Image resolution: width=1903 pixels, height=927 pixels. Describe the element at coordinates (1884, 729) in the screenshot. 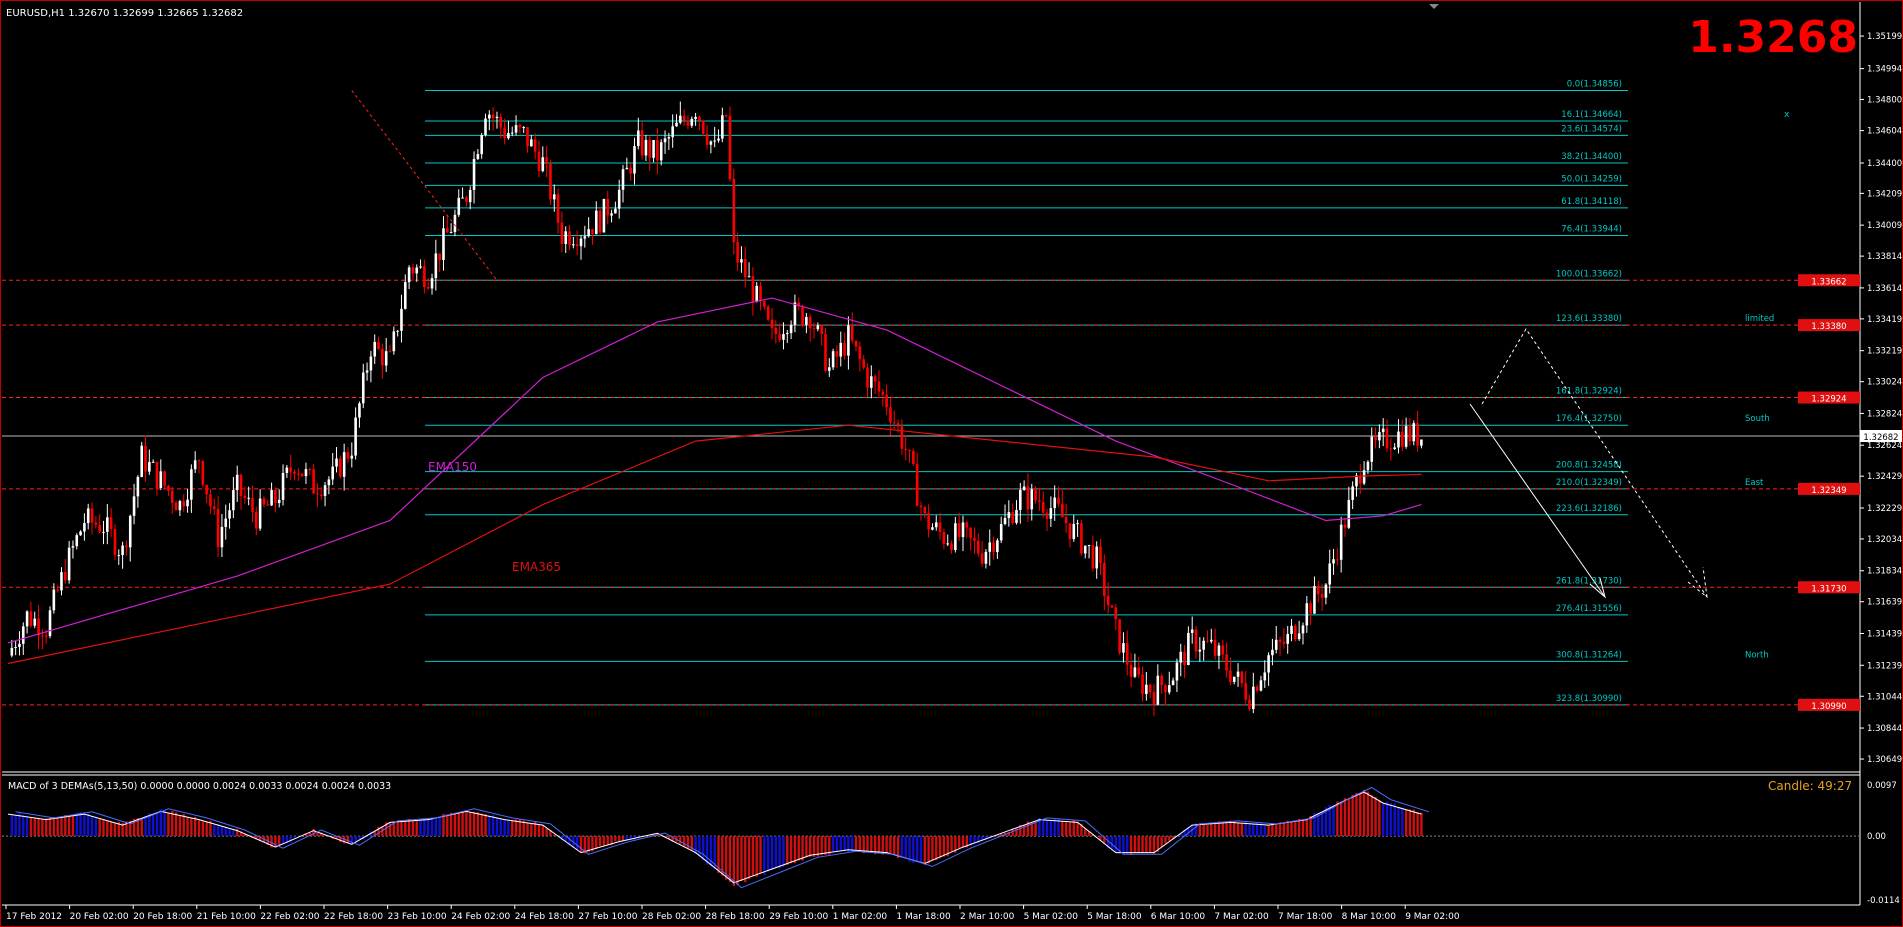

I see `price-tick-label: 1.30844` at that location.